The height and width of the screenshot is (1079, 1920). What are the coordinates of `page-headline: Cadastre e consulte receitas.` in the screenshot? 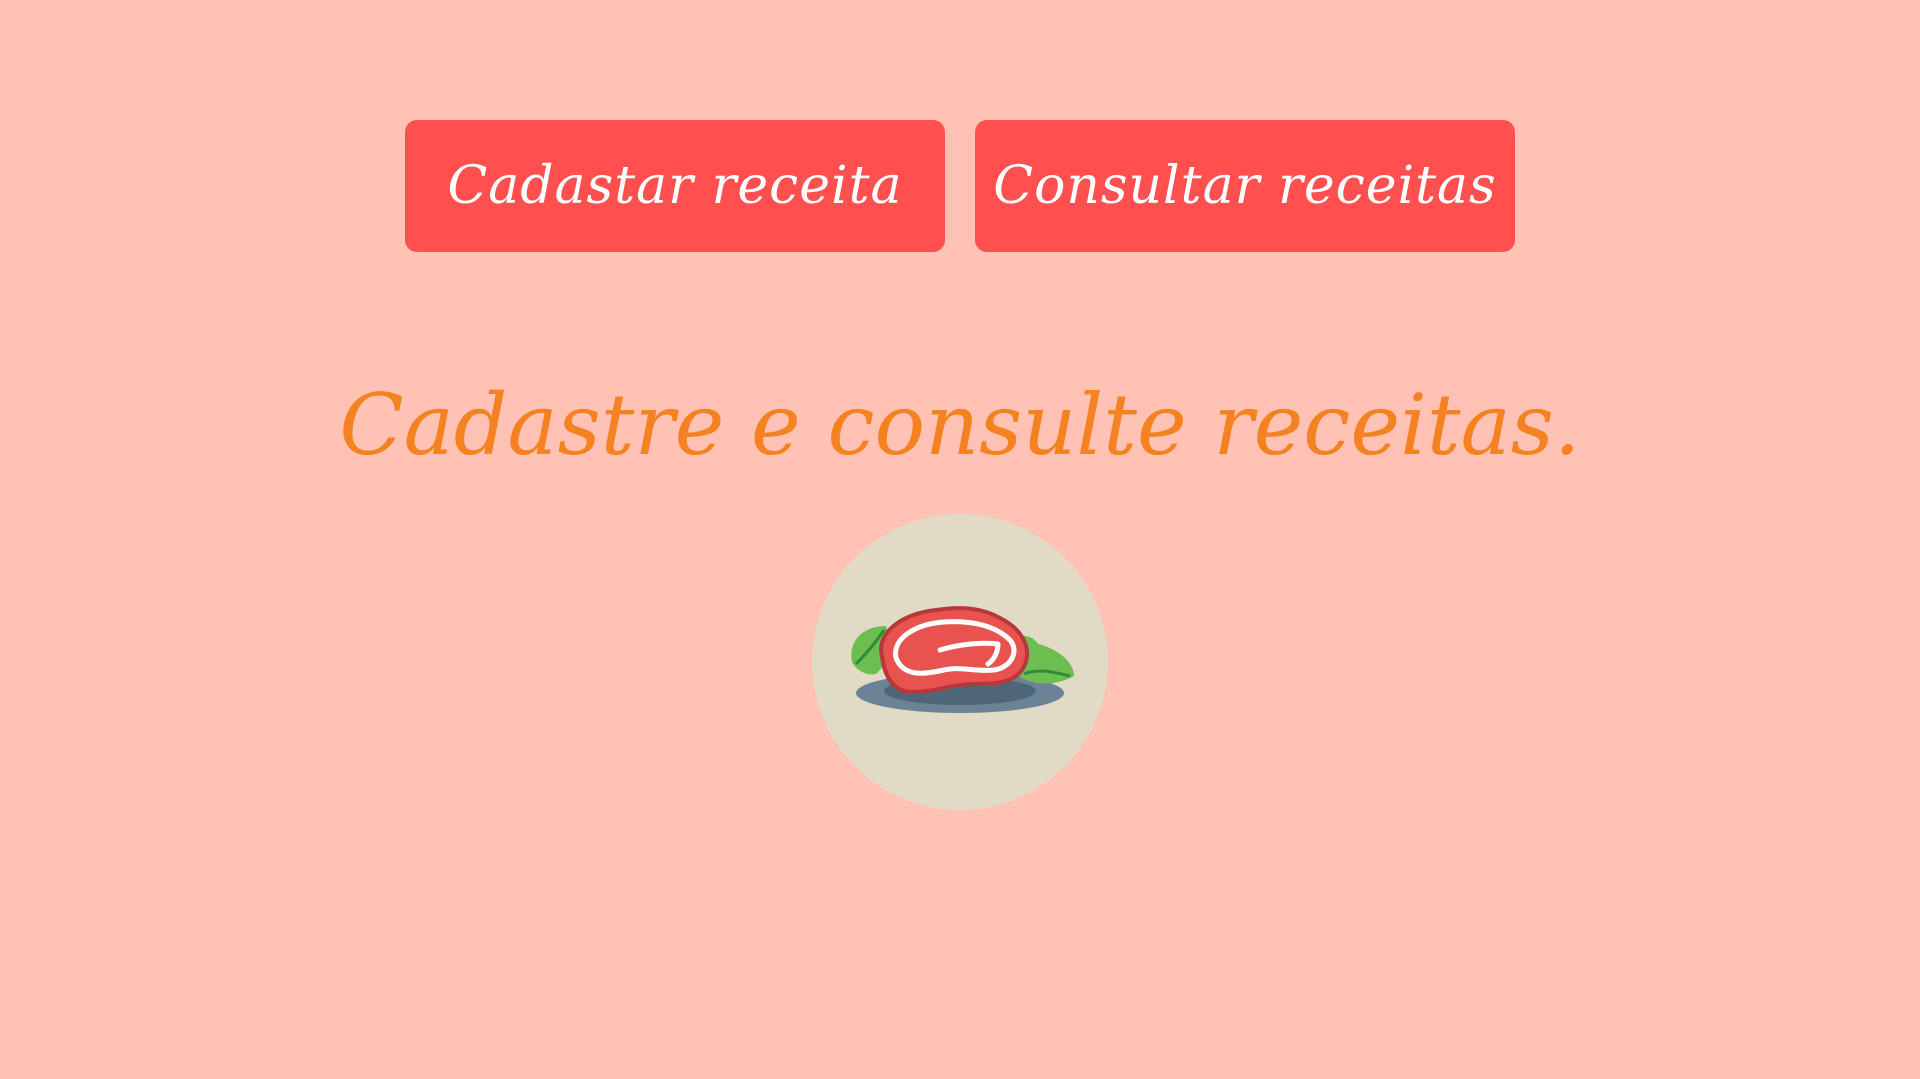 It's located at (960, 425).